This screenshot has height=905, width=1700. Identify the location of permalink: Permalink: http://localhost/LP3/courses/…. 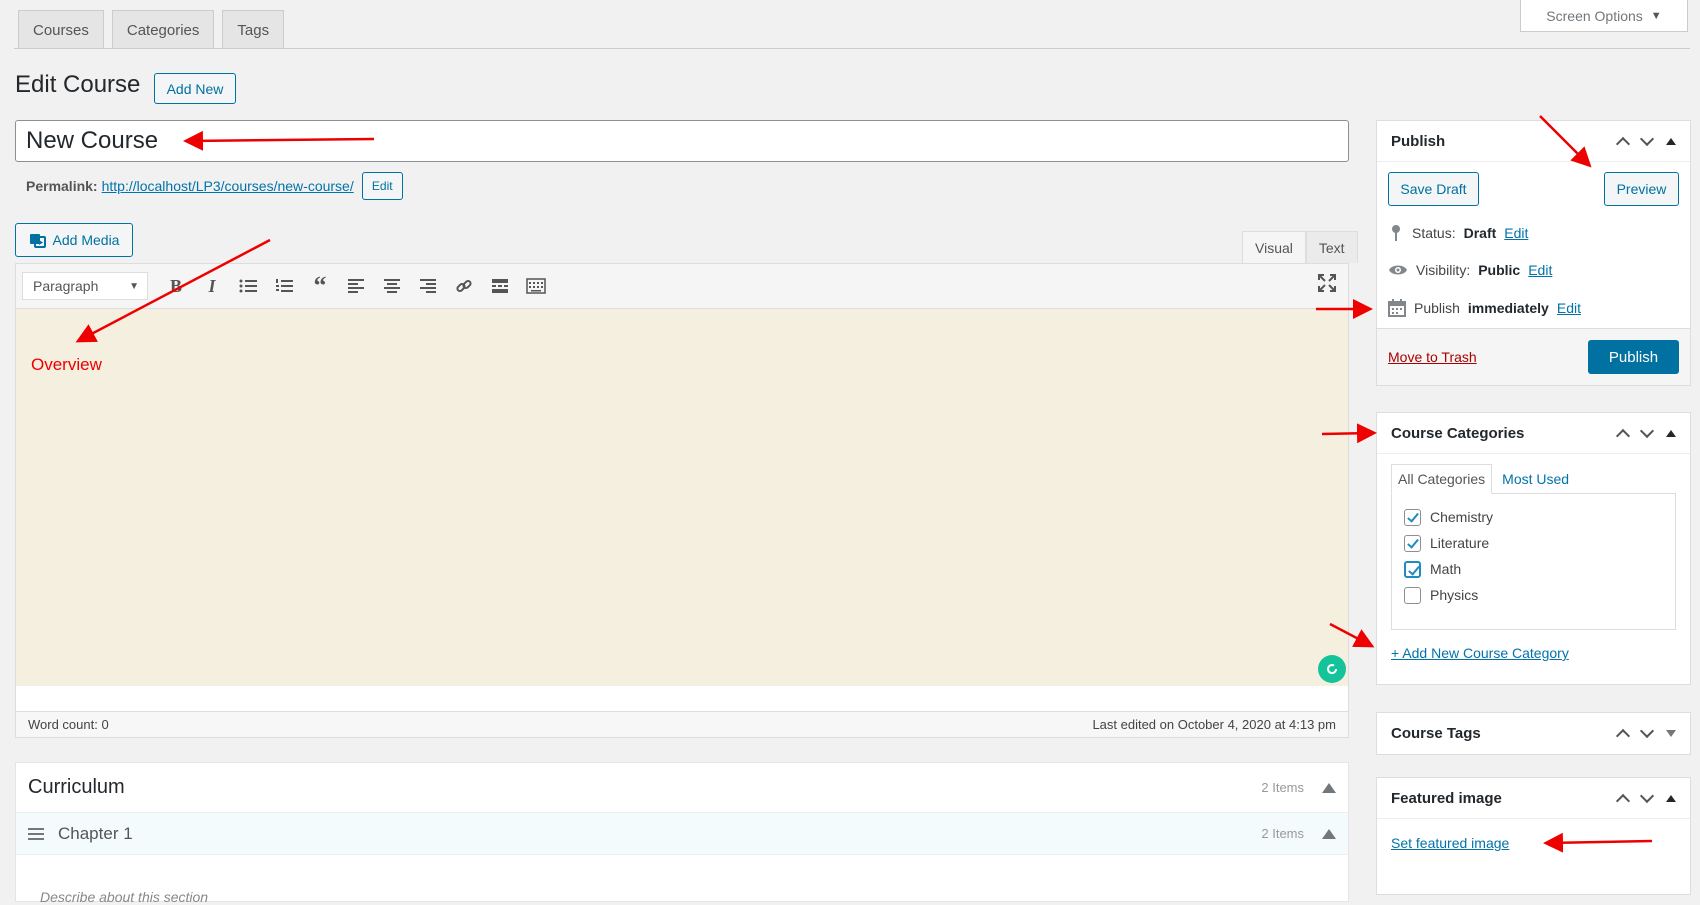
(214, 186).